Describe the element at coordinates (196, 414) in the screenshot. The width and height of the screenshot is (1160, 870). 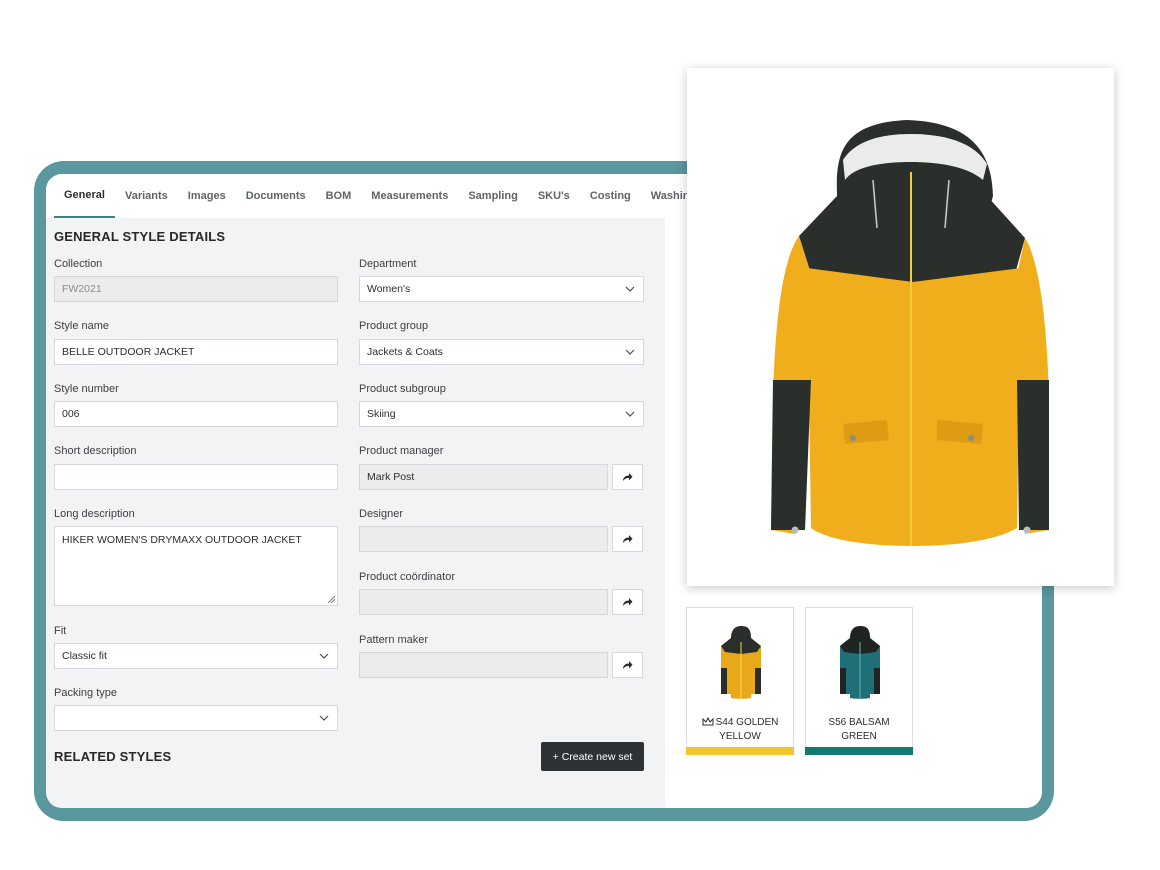
I see `style-number-input: 006` at that location.